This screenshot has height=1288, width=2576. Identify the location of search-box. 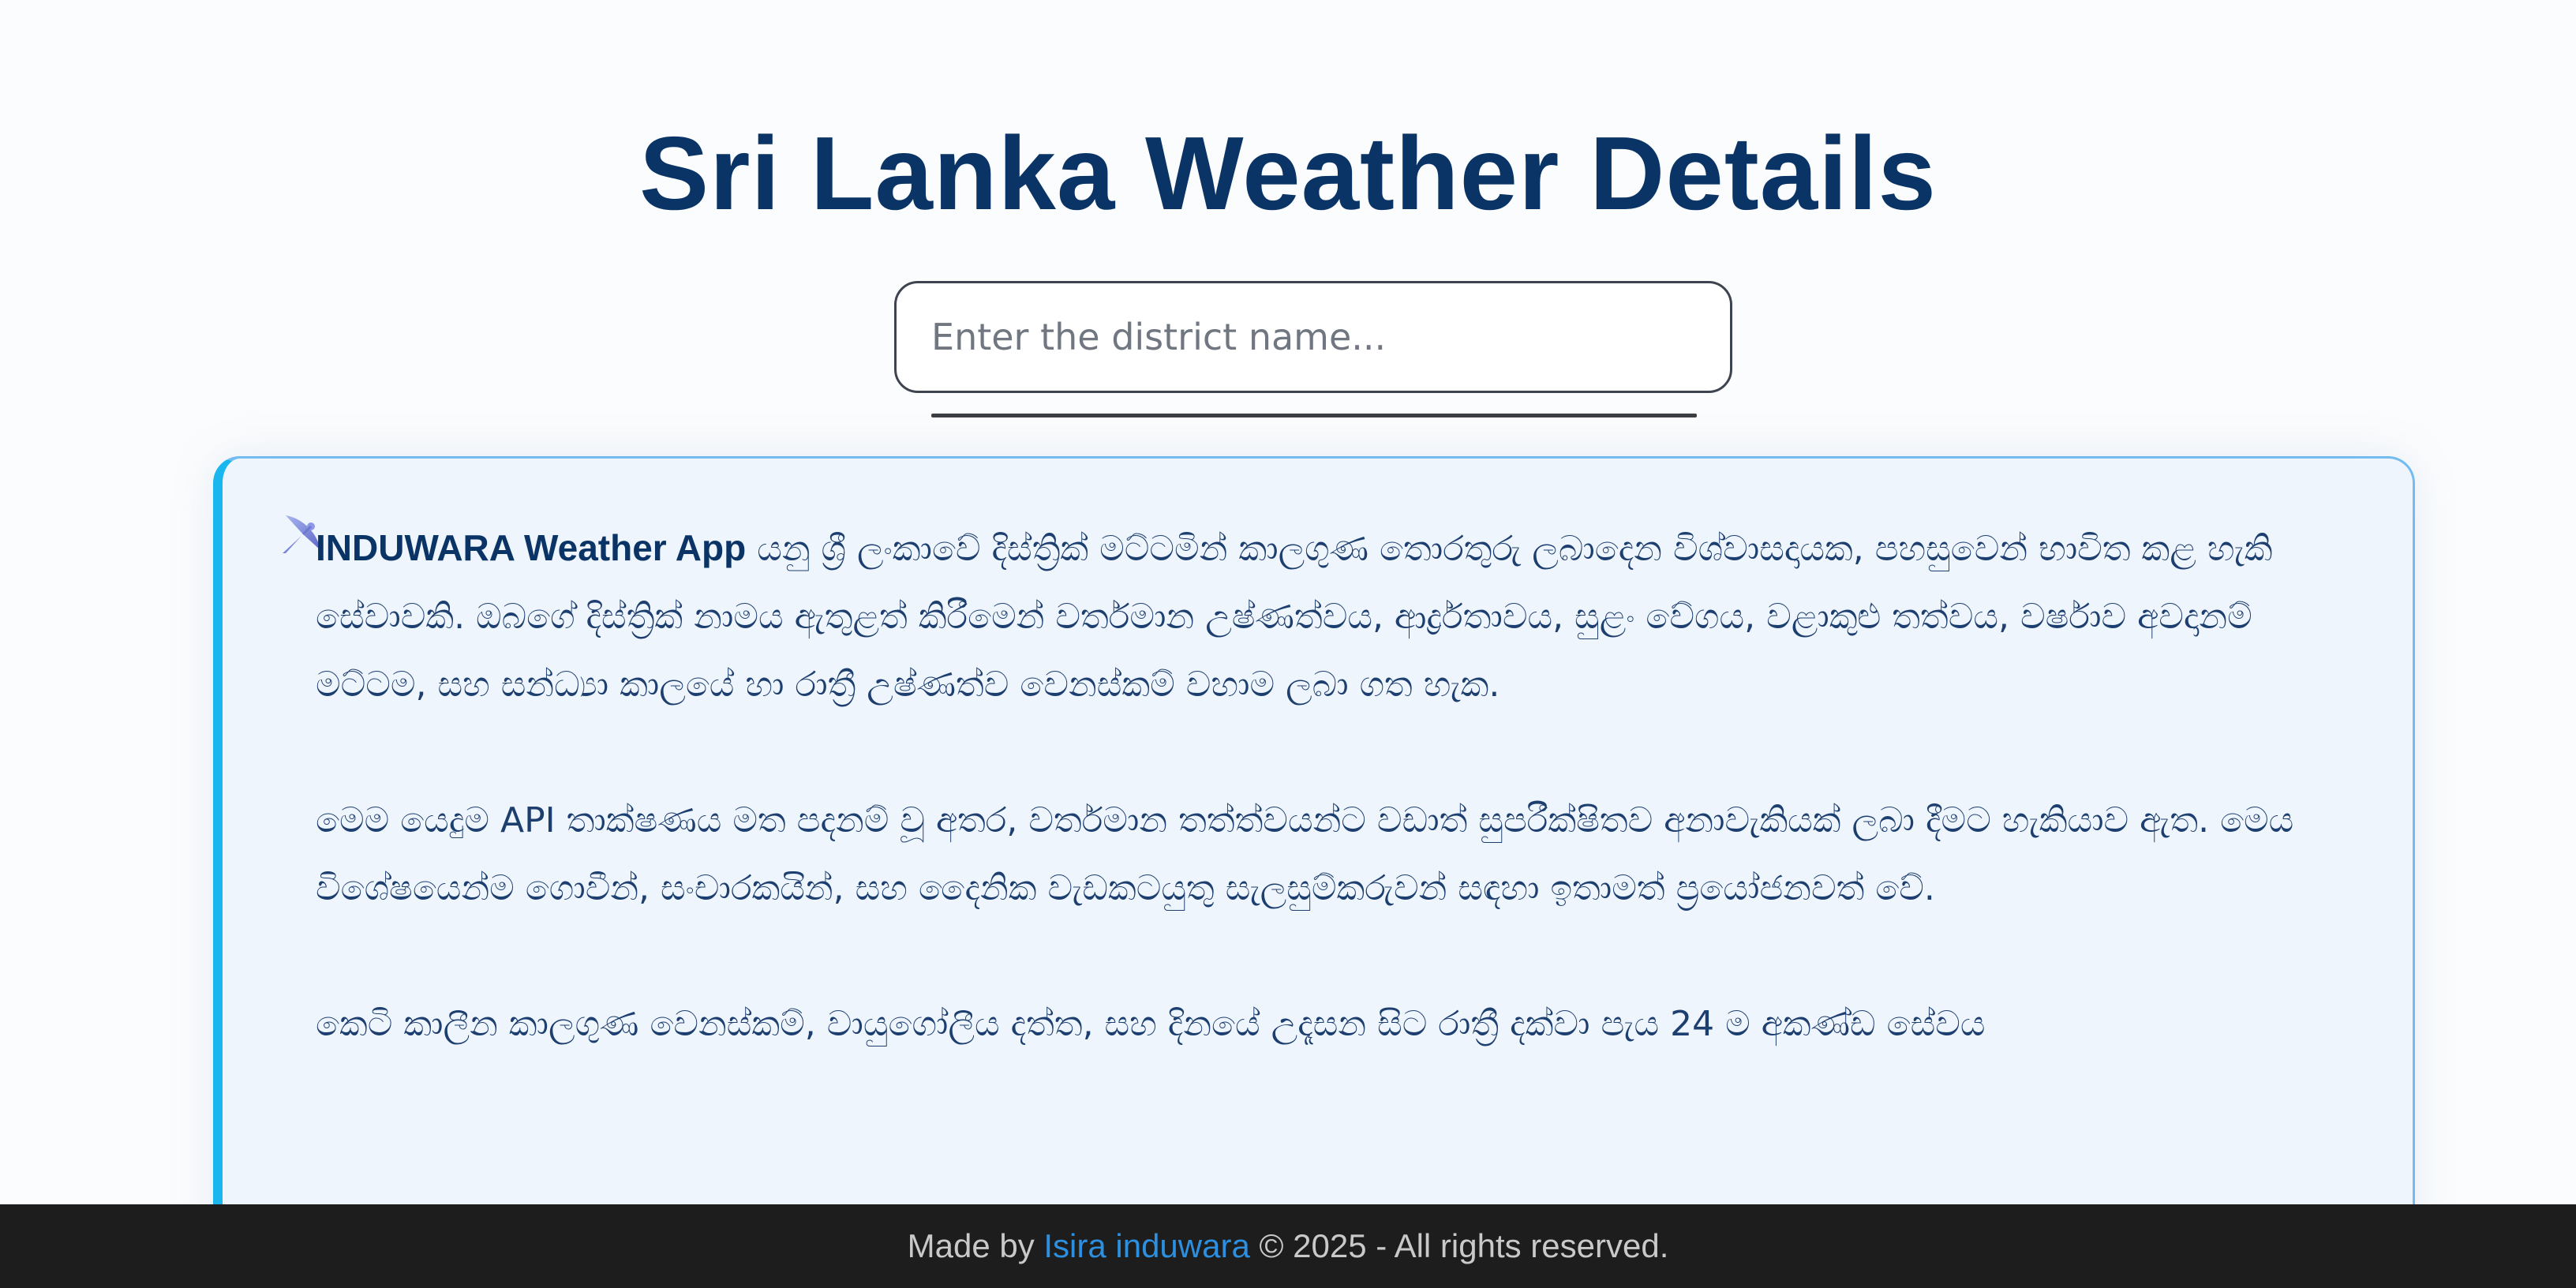
(1313, 337).